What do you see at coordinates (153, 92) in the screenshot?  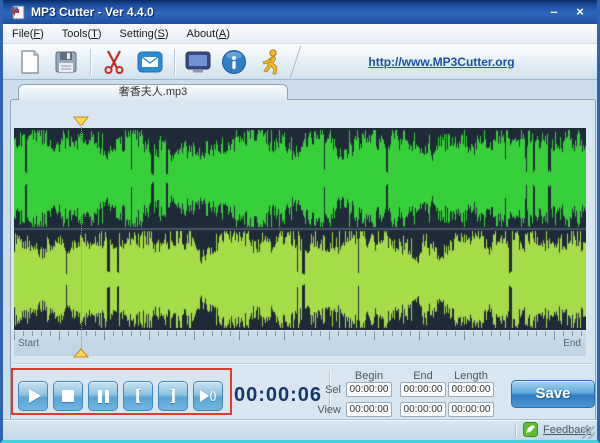 I see `file-tab: 奢香夫人.mp3` at bounding box center [153, 92].